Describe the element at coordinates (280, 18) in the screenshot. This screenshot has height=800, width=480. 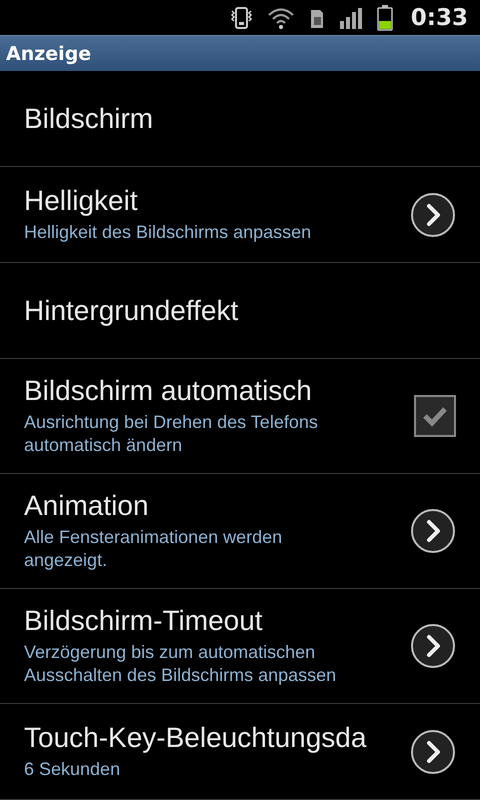
I see `wifi-icon` at that location.